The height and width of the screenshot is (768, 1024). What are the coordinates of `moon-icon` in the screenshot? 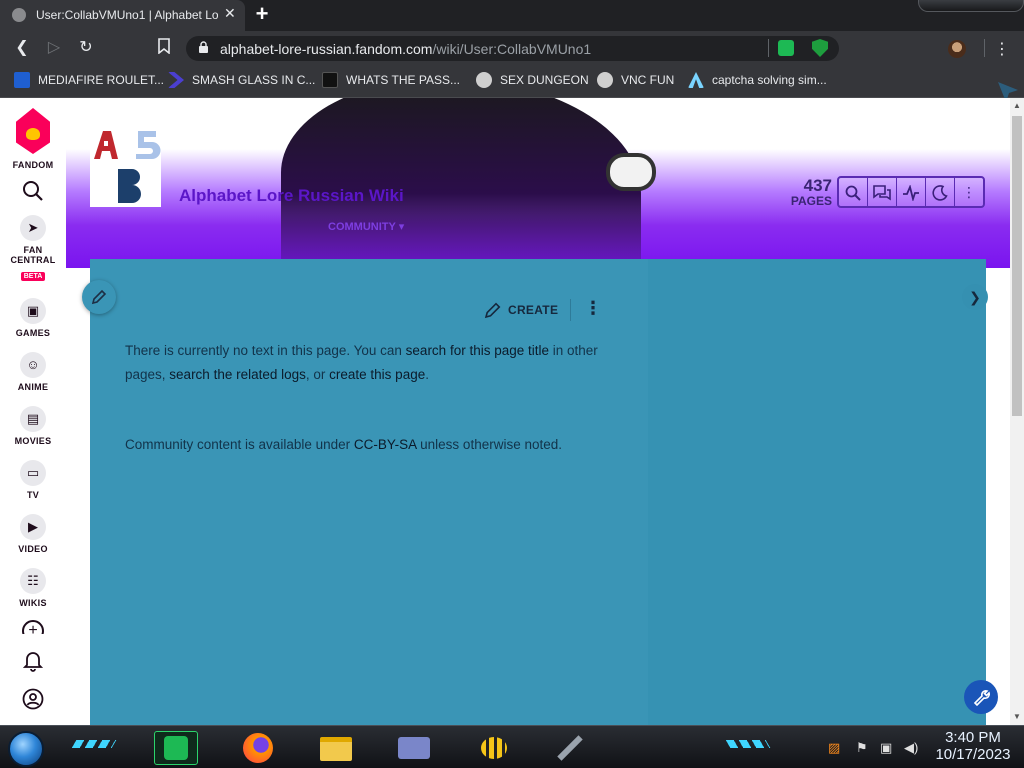 It's located at (940, 193).